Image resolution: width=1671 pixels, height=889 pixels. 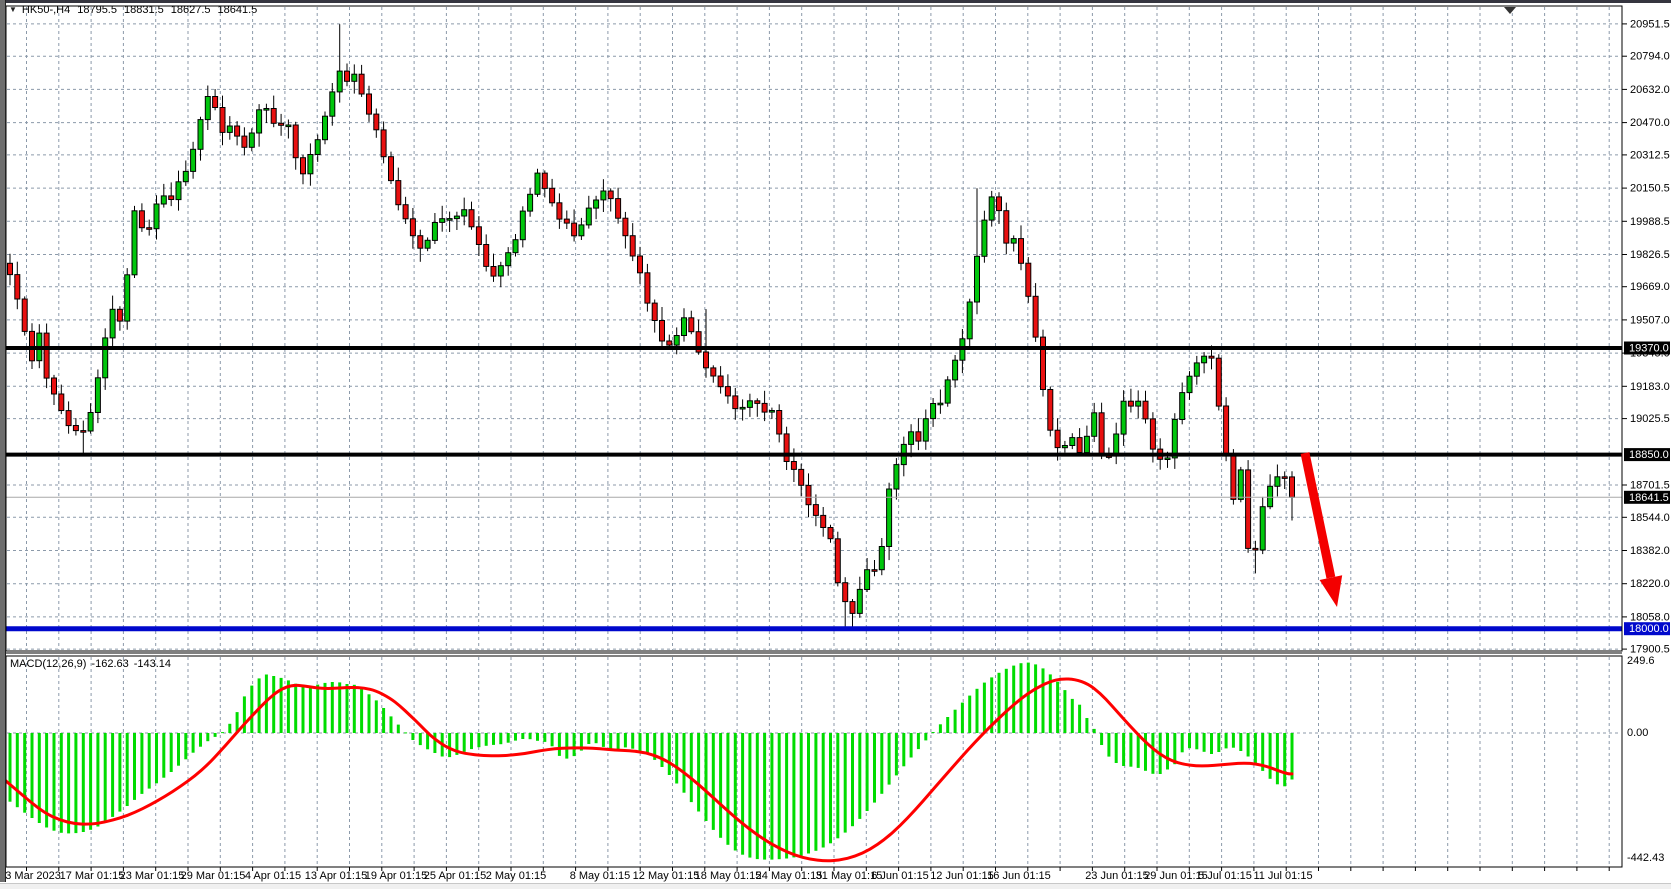 What do you see at coordinates (13, 9) in the screenshot?
I see `chevron-down-icon: ▼` at bounding box center [13, 9].